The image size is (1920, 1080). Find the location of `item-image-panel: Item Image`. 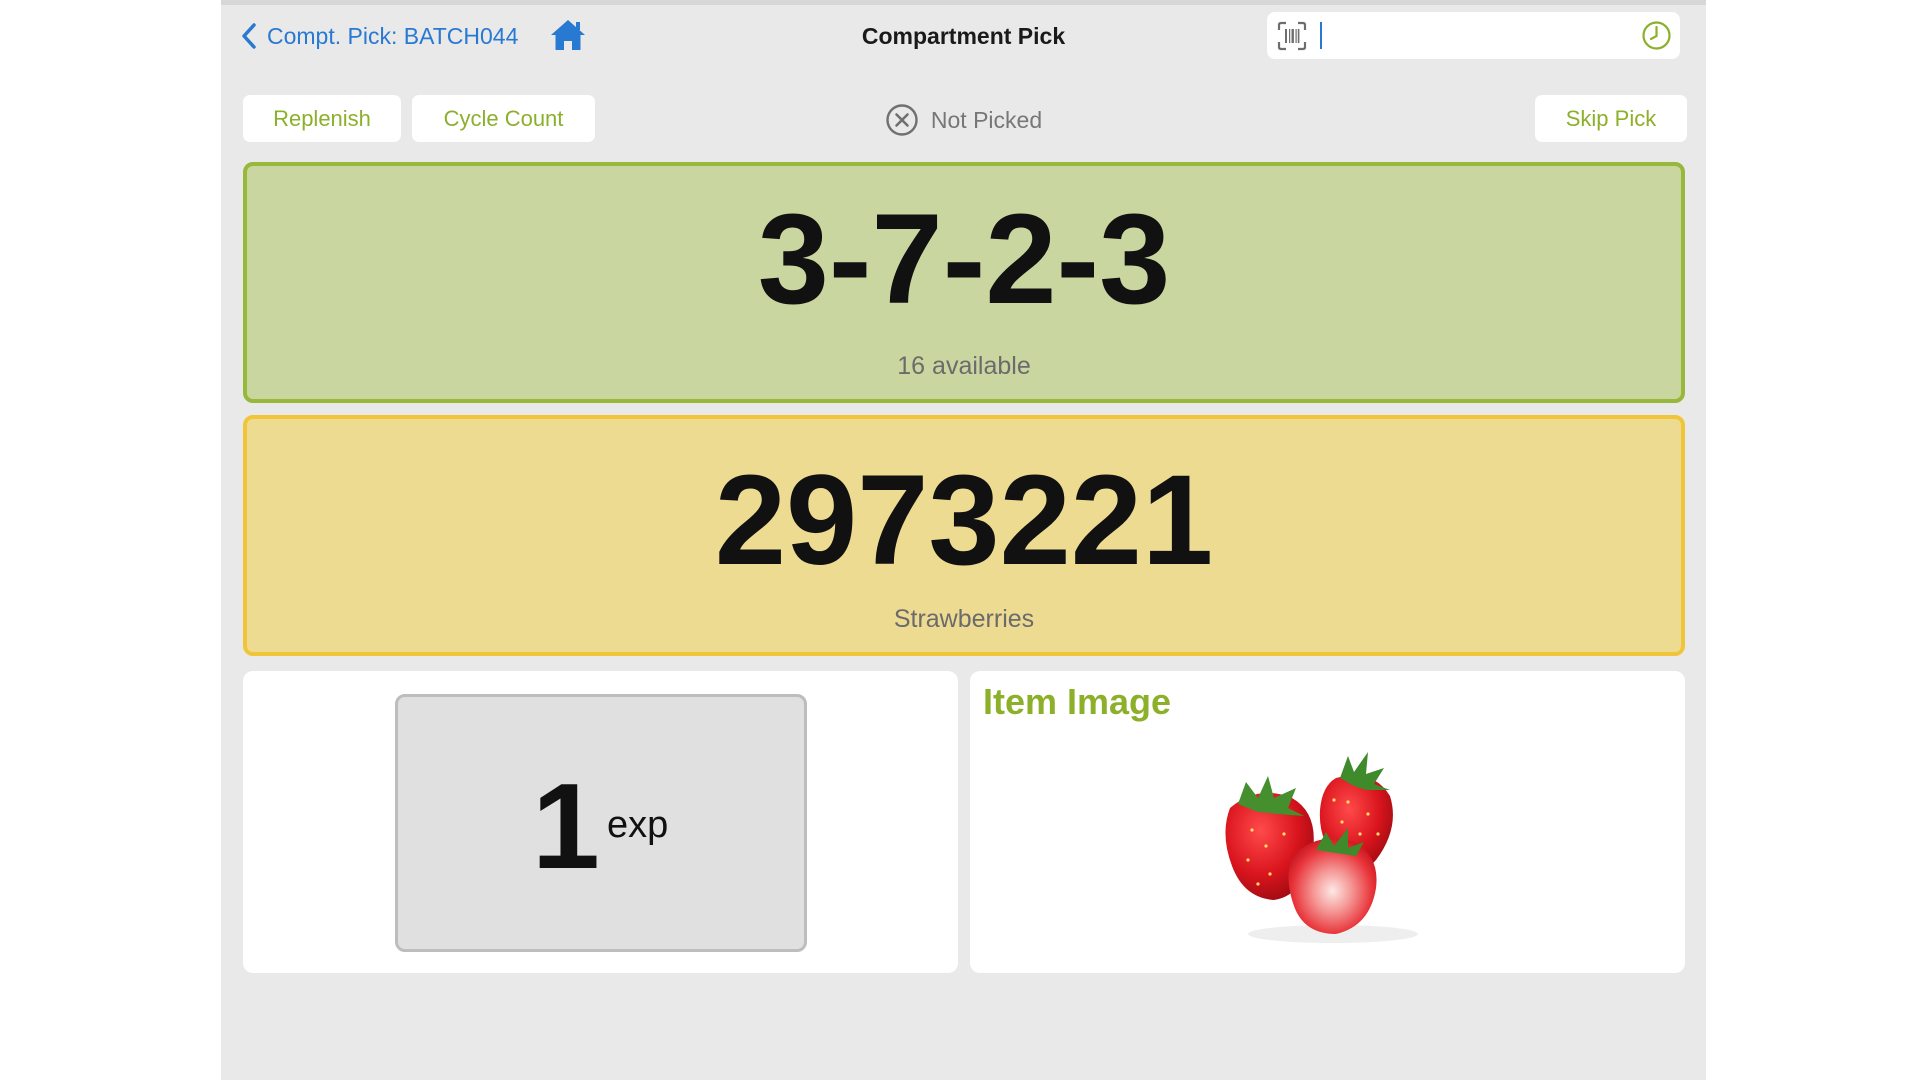

item-image-panel: Item Image is located at coordinates (1327, 822).